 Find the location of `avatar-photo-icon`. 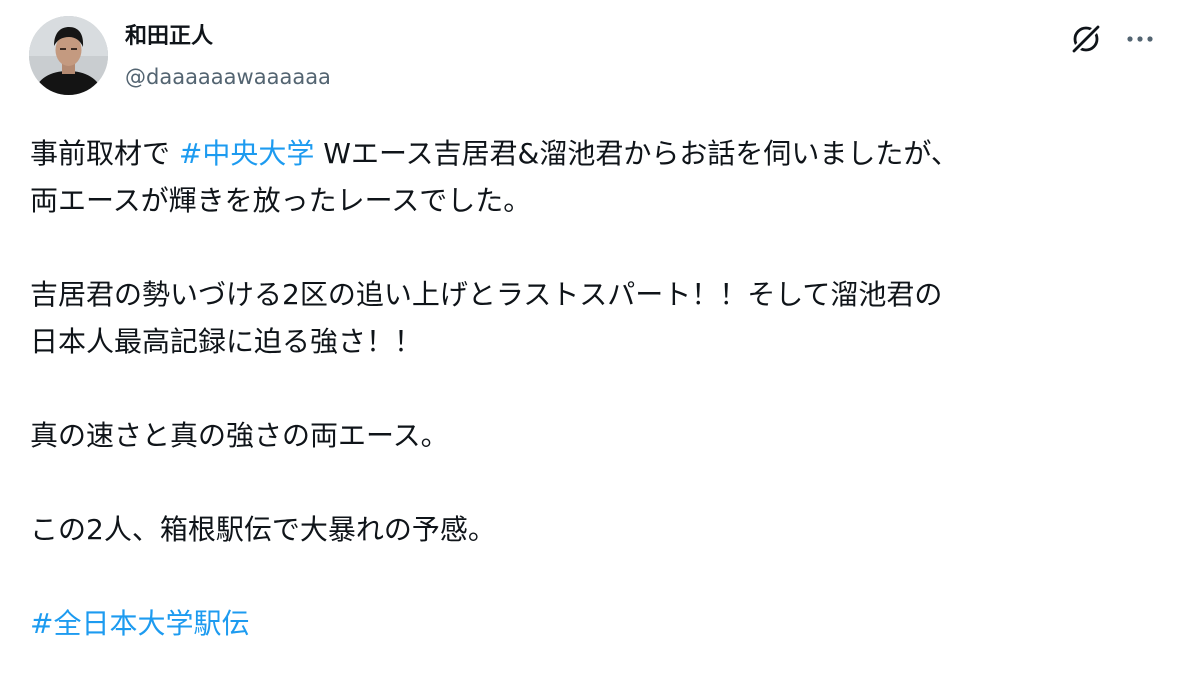

avatar-photo-icon is located at coordinates (68, 55).